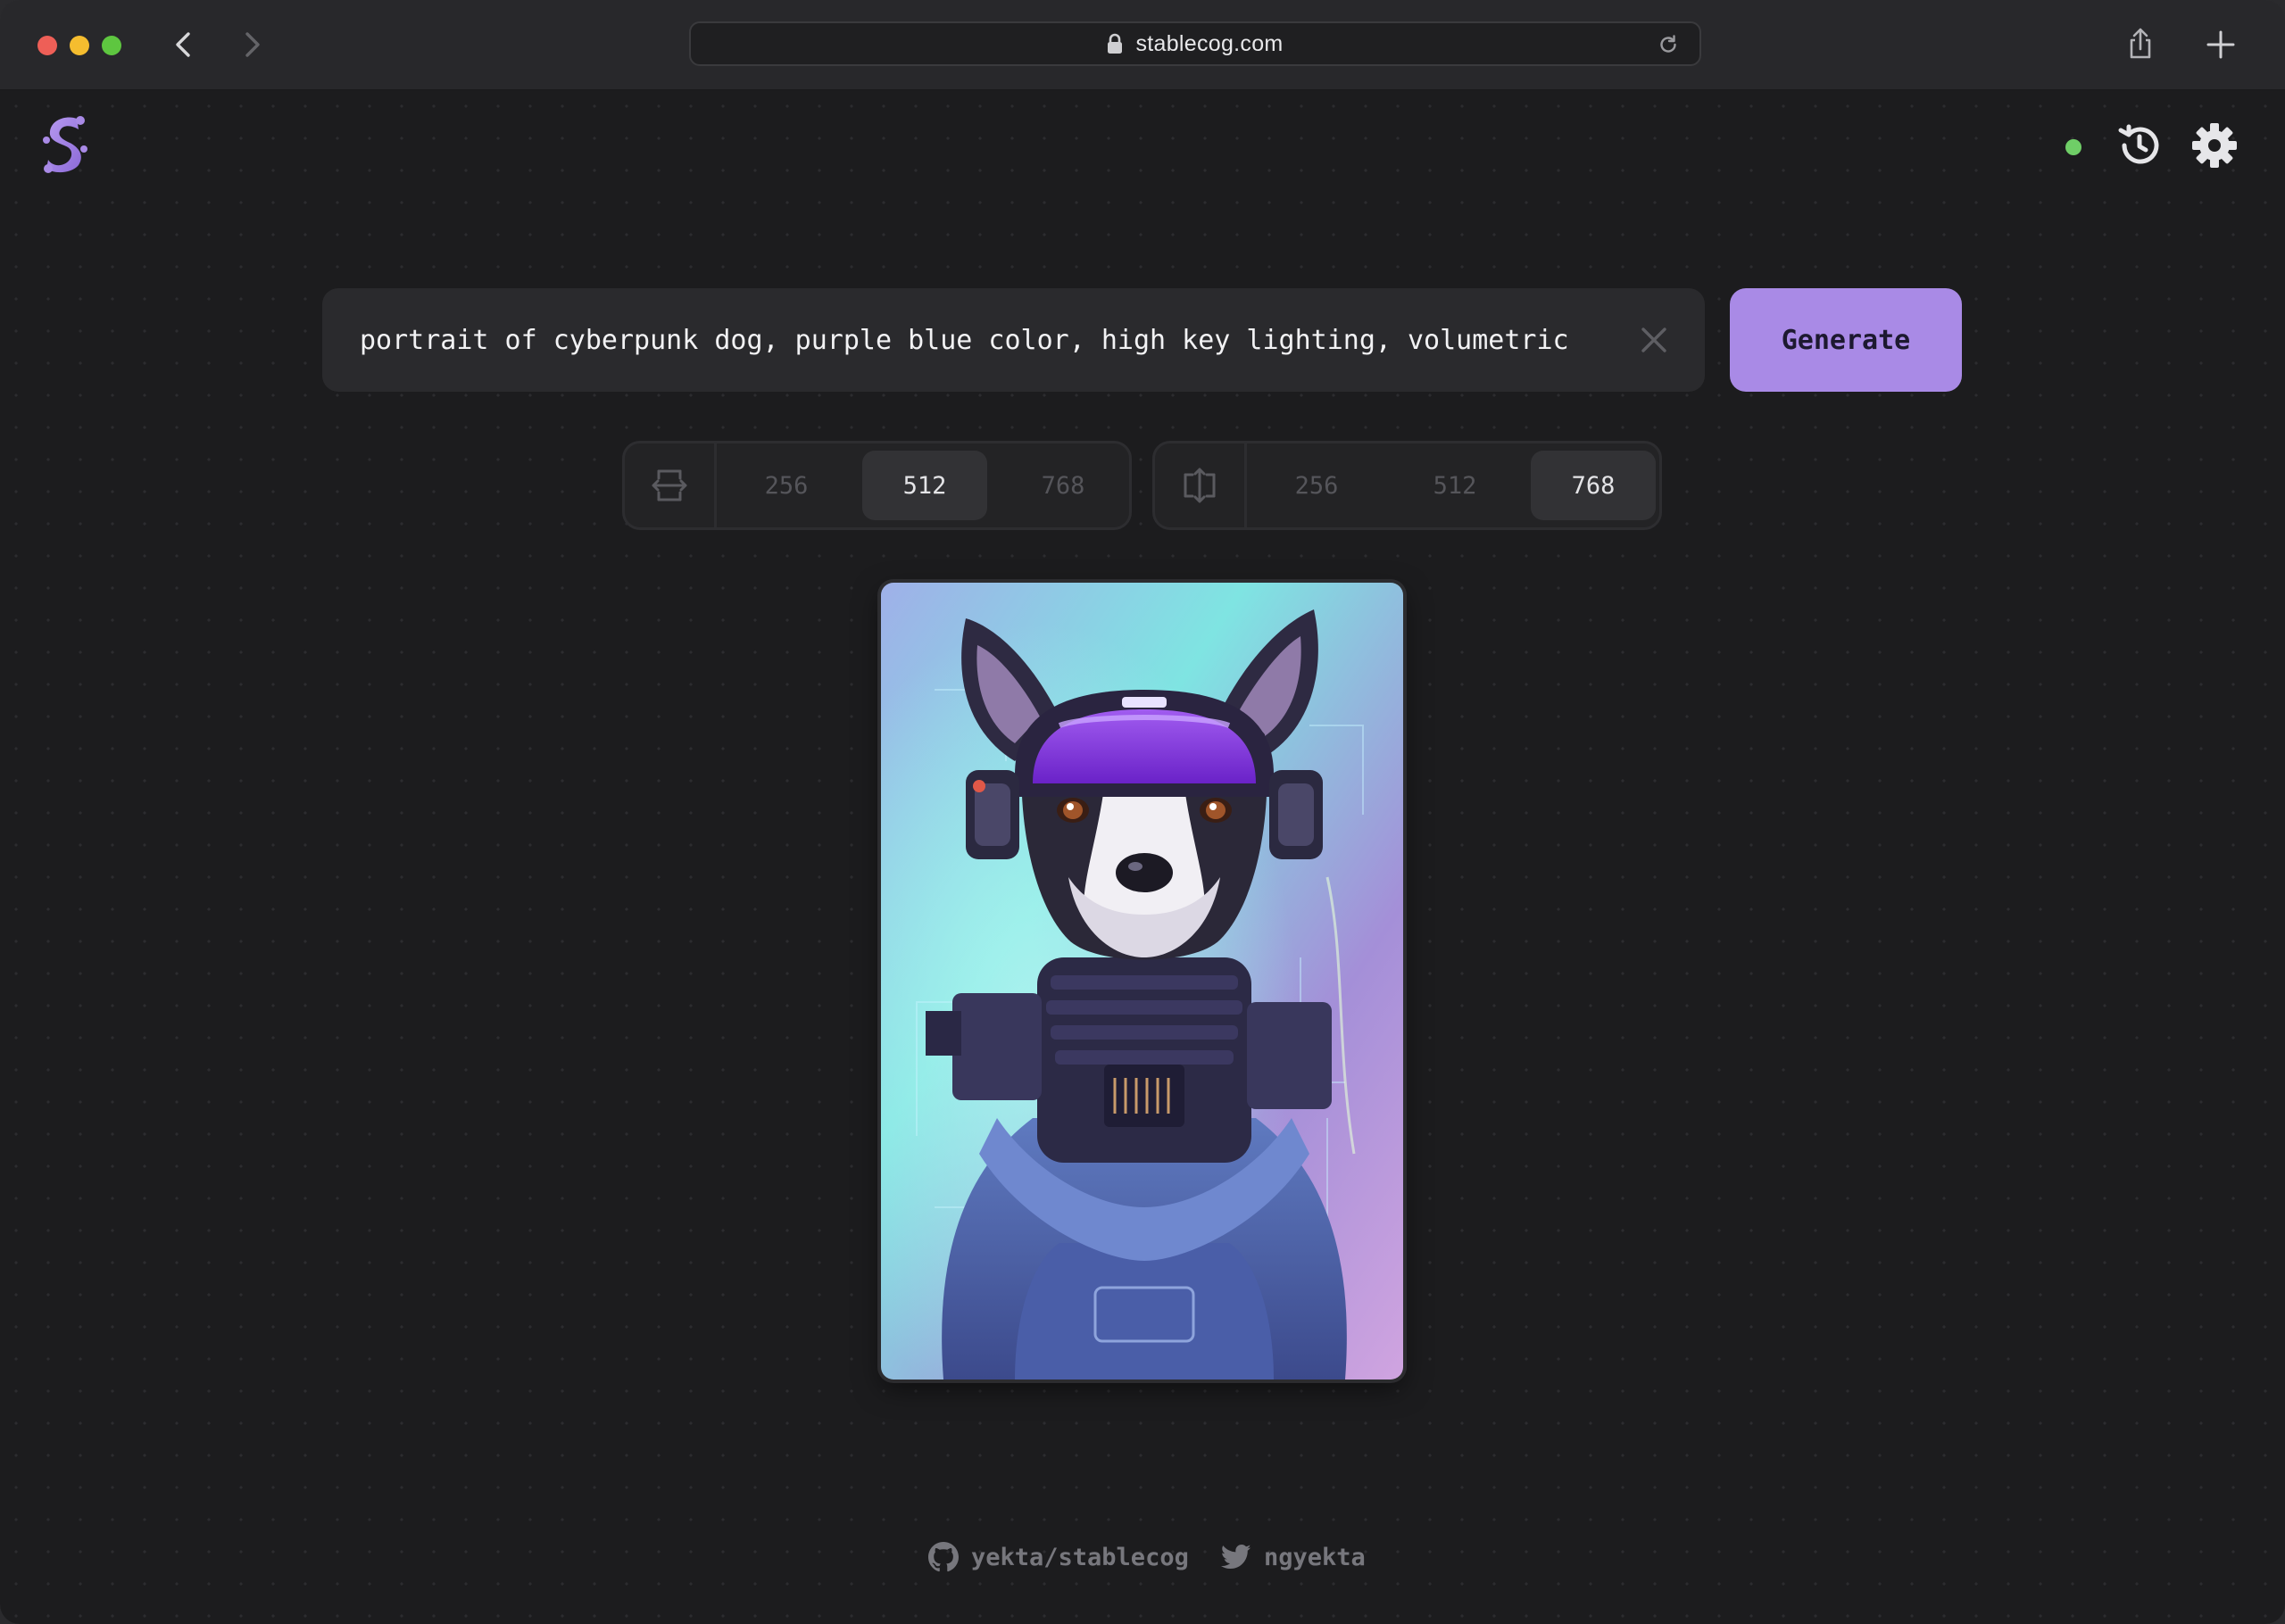  I want to click on generate-button: Generate, so click(1846, 340).